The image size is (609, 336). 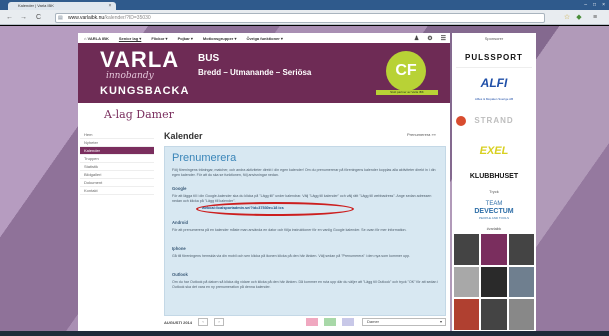 I want to click on devectum-label: DEVECTUM, so click(x=494, y=211).